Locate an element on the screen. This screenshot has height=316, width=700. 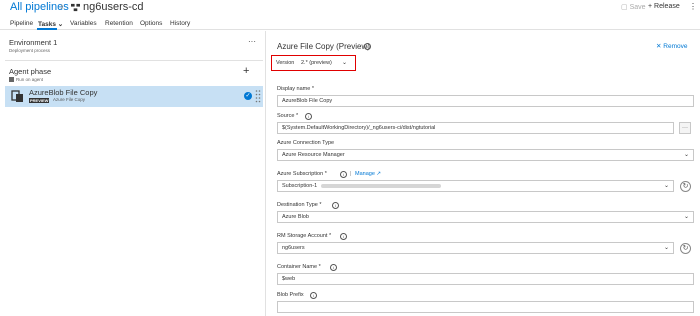
save-icon: ▢ is located at coordinates (624, 7).